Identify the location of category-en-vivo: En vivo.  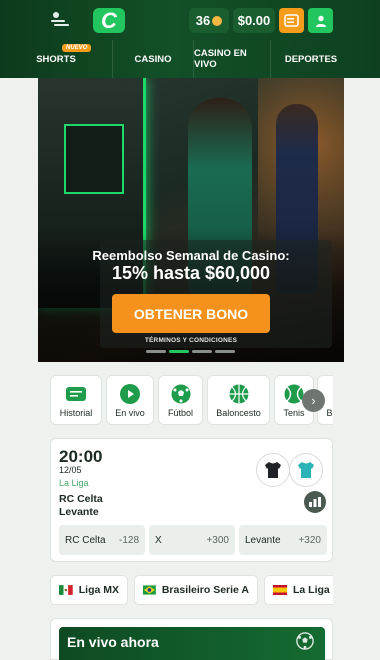
(130, 400).